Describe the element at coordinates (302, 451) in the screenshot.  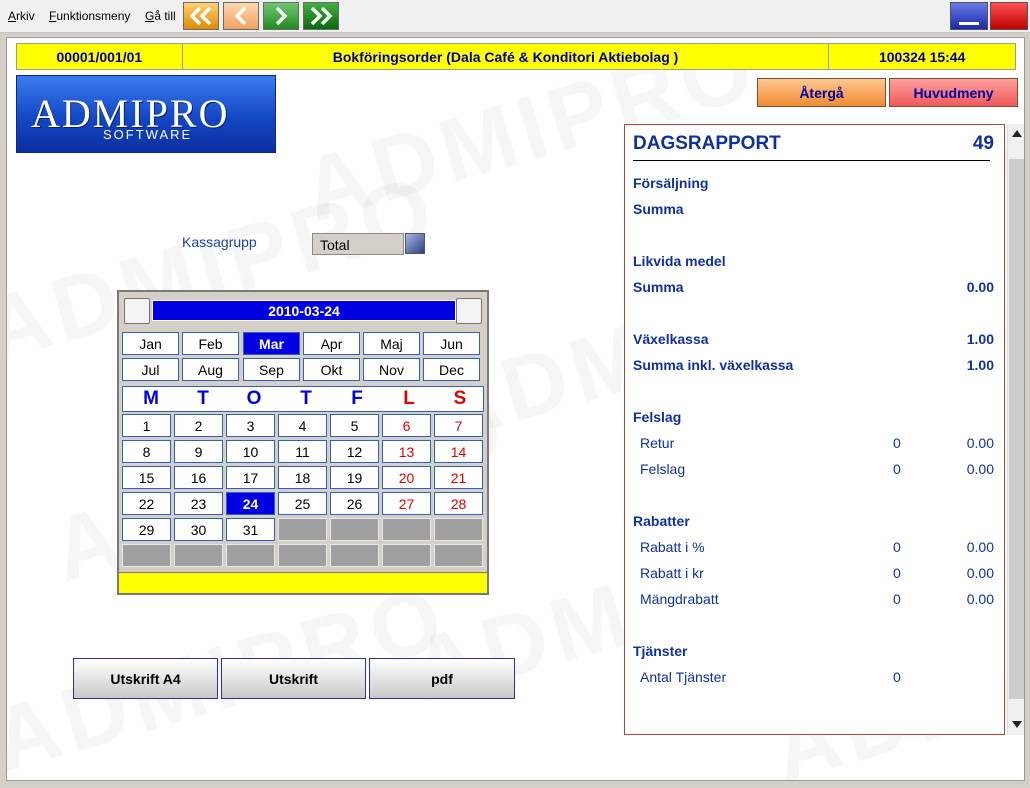
I see `calendar-day: 11` at that location.